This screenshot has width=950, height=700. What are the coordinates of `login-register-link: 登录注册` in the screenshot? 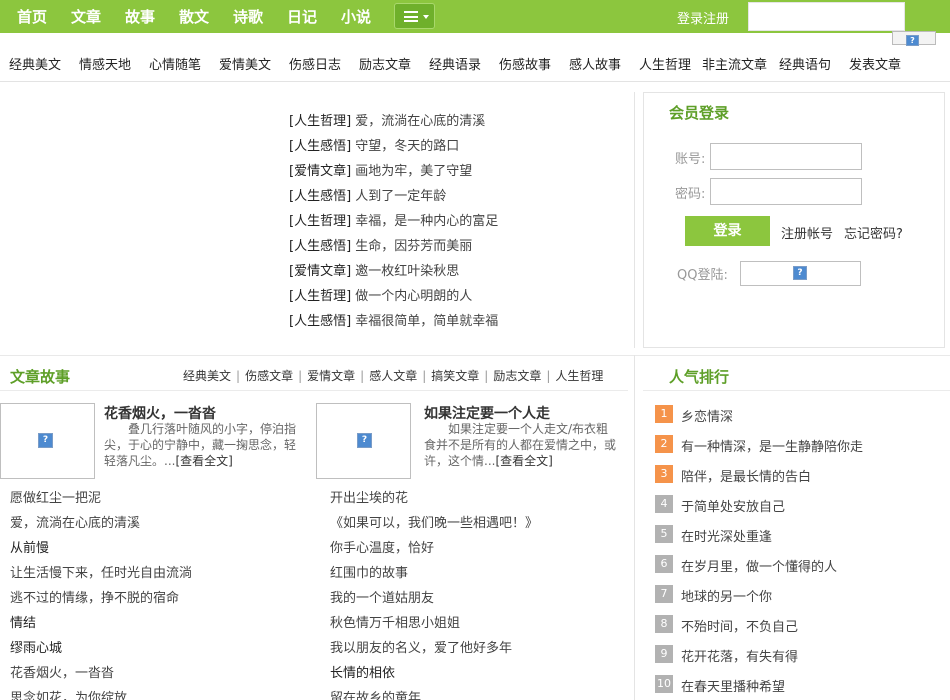 It's located at (703, 17).